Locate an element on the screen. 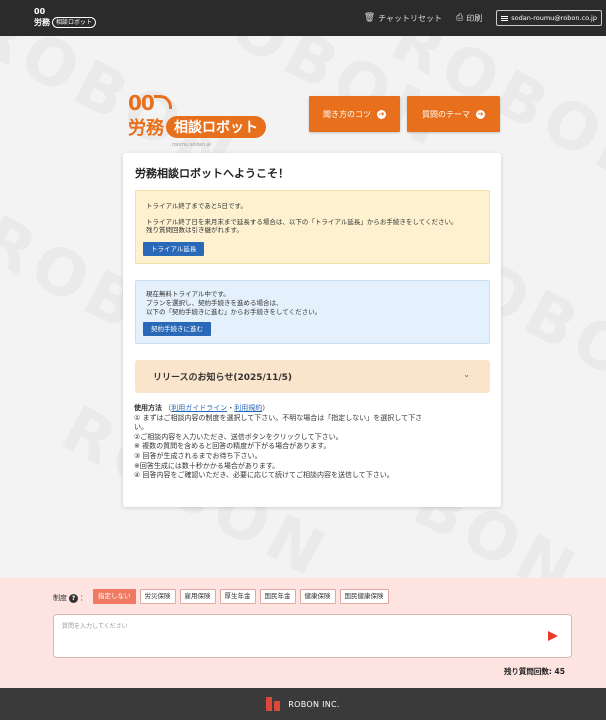  menu-icon is located at coordinates (505, 18).